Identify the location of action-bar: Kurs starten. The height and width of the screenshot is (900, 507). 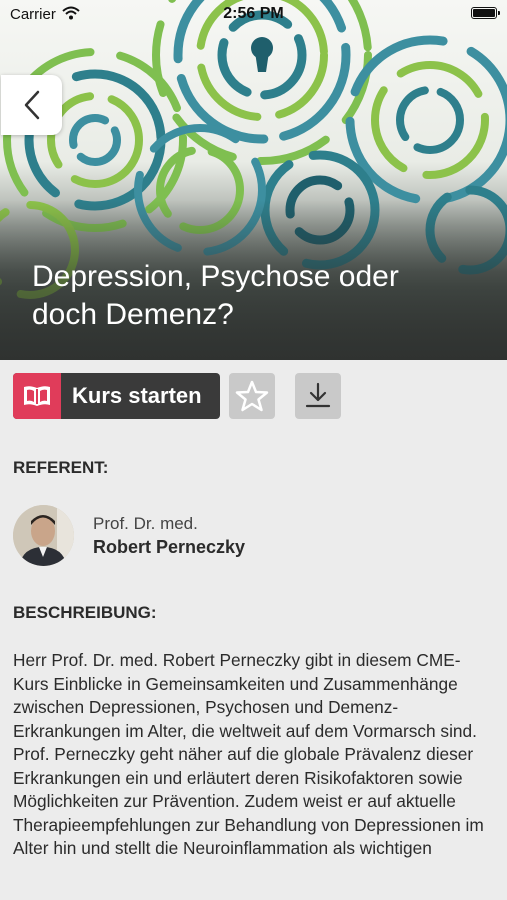
(177, 396).